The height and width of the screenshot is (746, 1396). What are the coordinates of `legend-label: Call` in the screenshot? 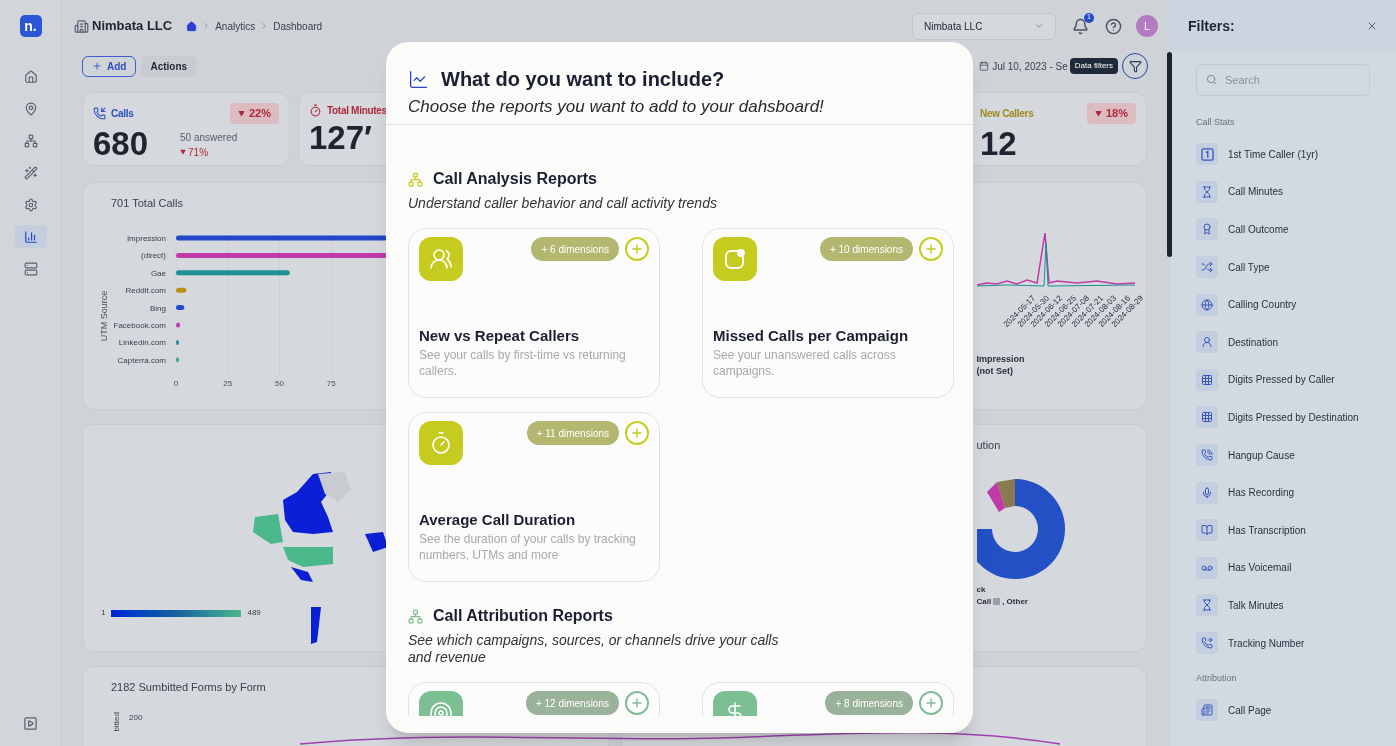 It's located at (984, 601).